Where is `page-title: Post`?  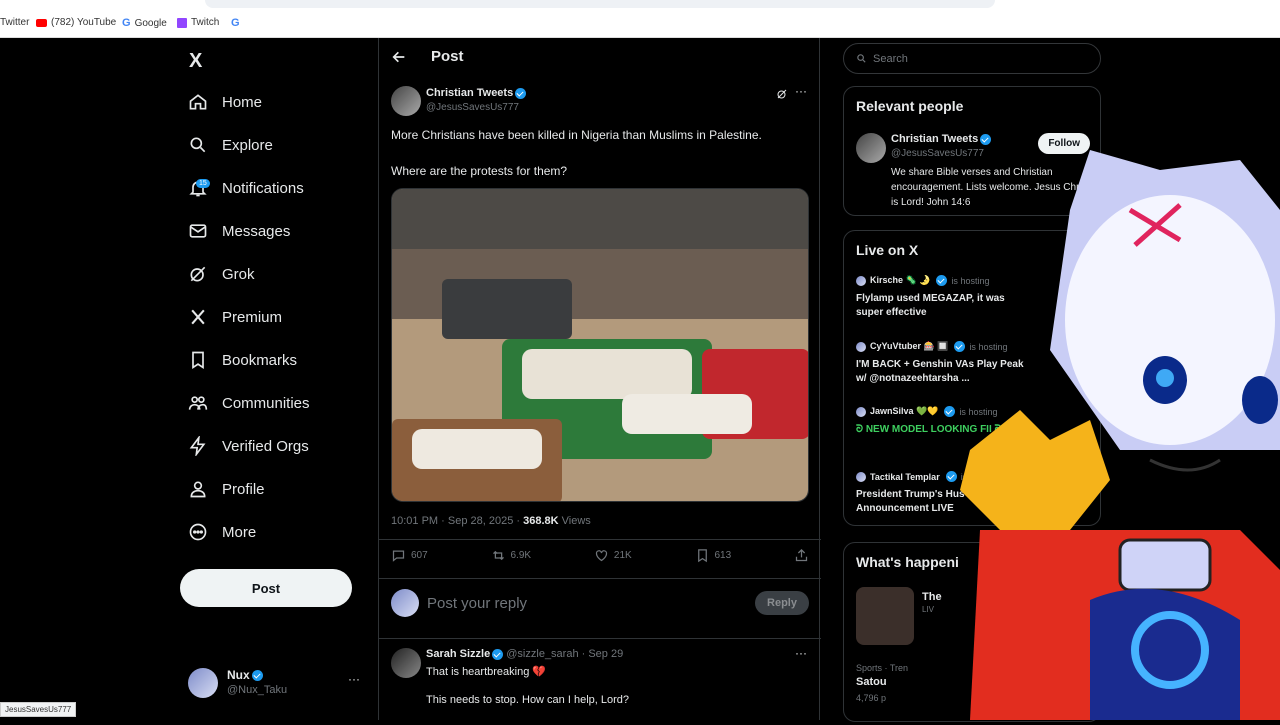
page-title: Post is located at coordinates (447, 56).